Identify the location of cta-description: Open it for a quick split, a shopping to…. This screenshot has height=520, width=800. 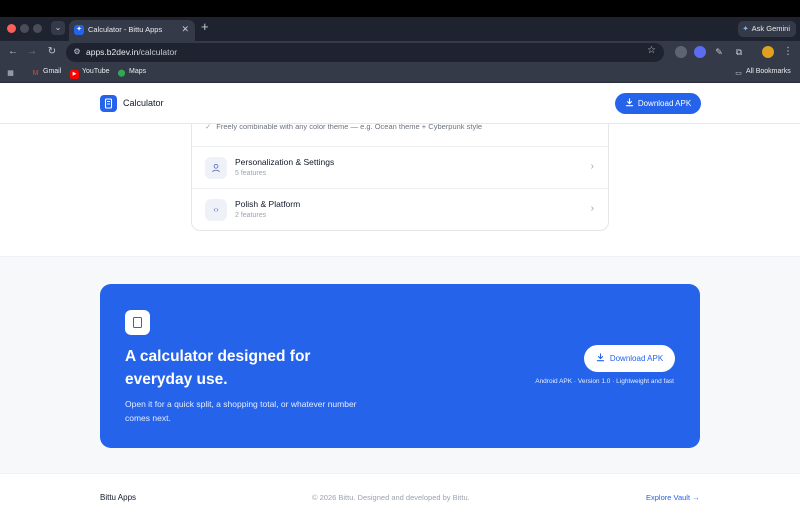
(241, 411).